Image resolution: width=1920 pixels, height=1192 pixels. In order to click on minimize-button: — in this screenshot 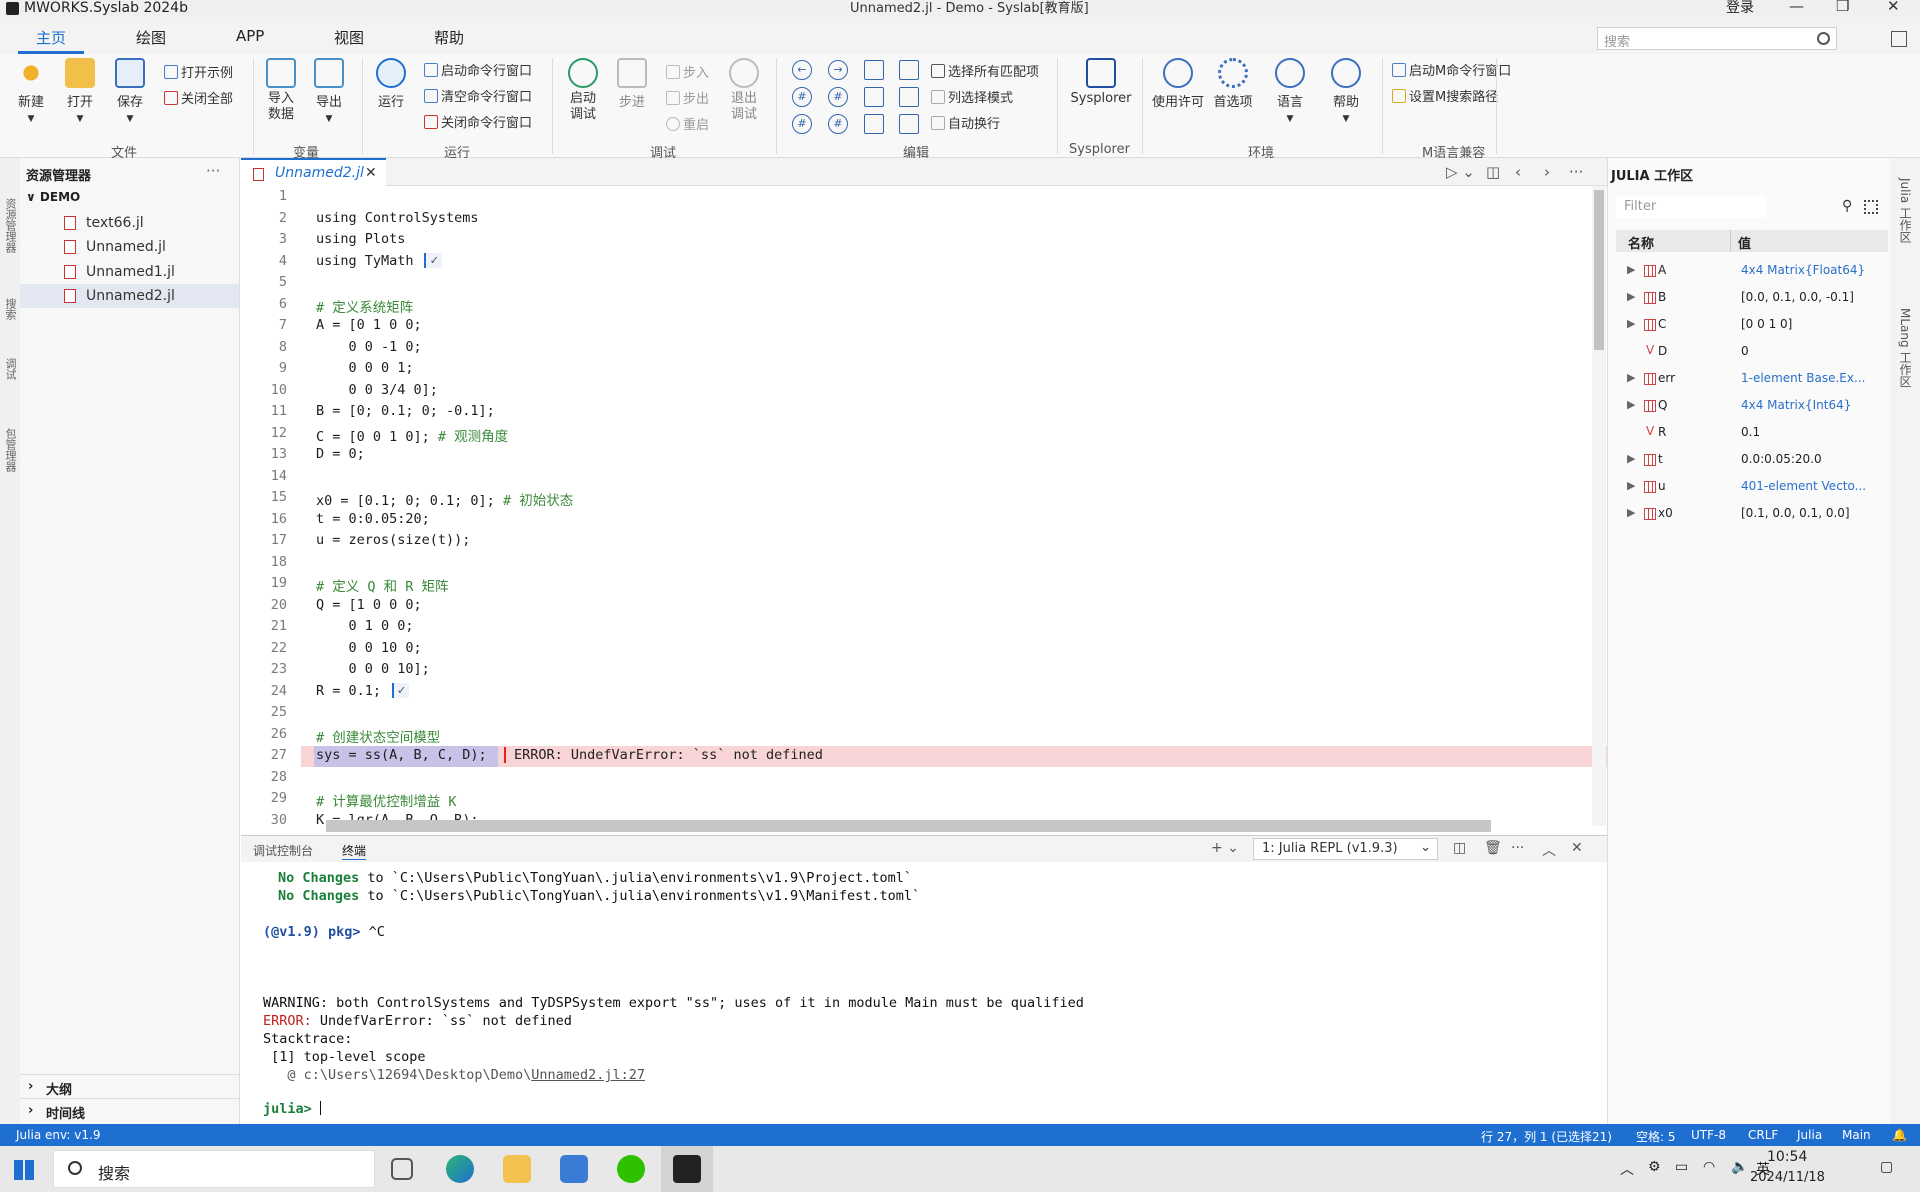, I will do `click(1796, 7)`.